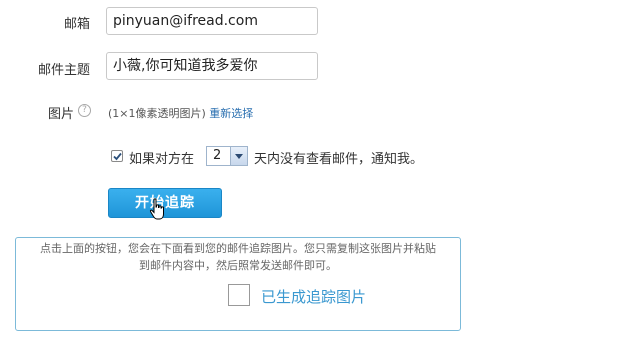  I want to click on email-field: pinyuan@ifread.com, so click(212, 21).